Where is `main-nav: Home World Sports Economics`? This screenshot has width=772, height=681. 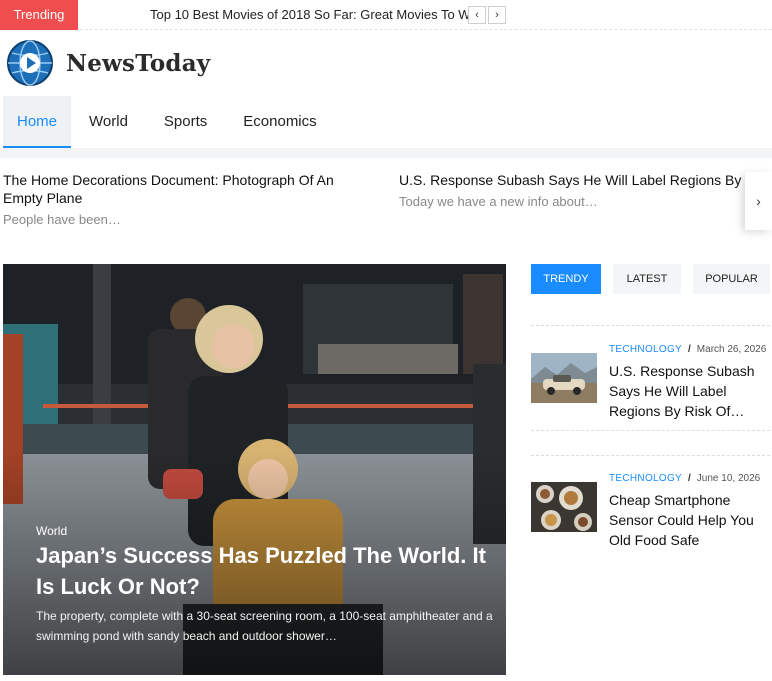
main-nav: Home World Sports Economics is located at coordinates (169, 122).